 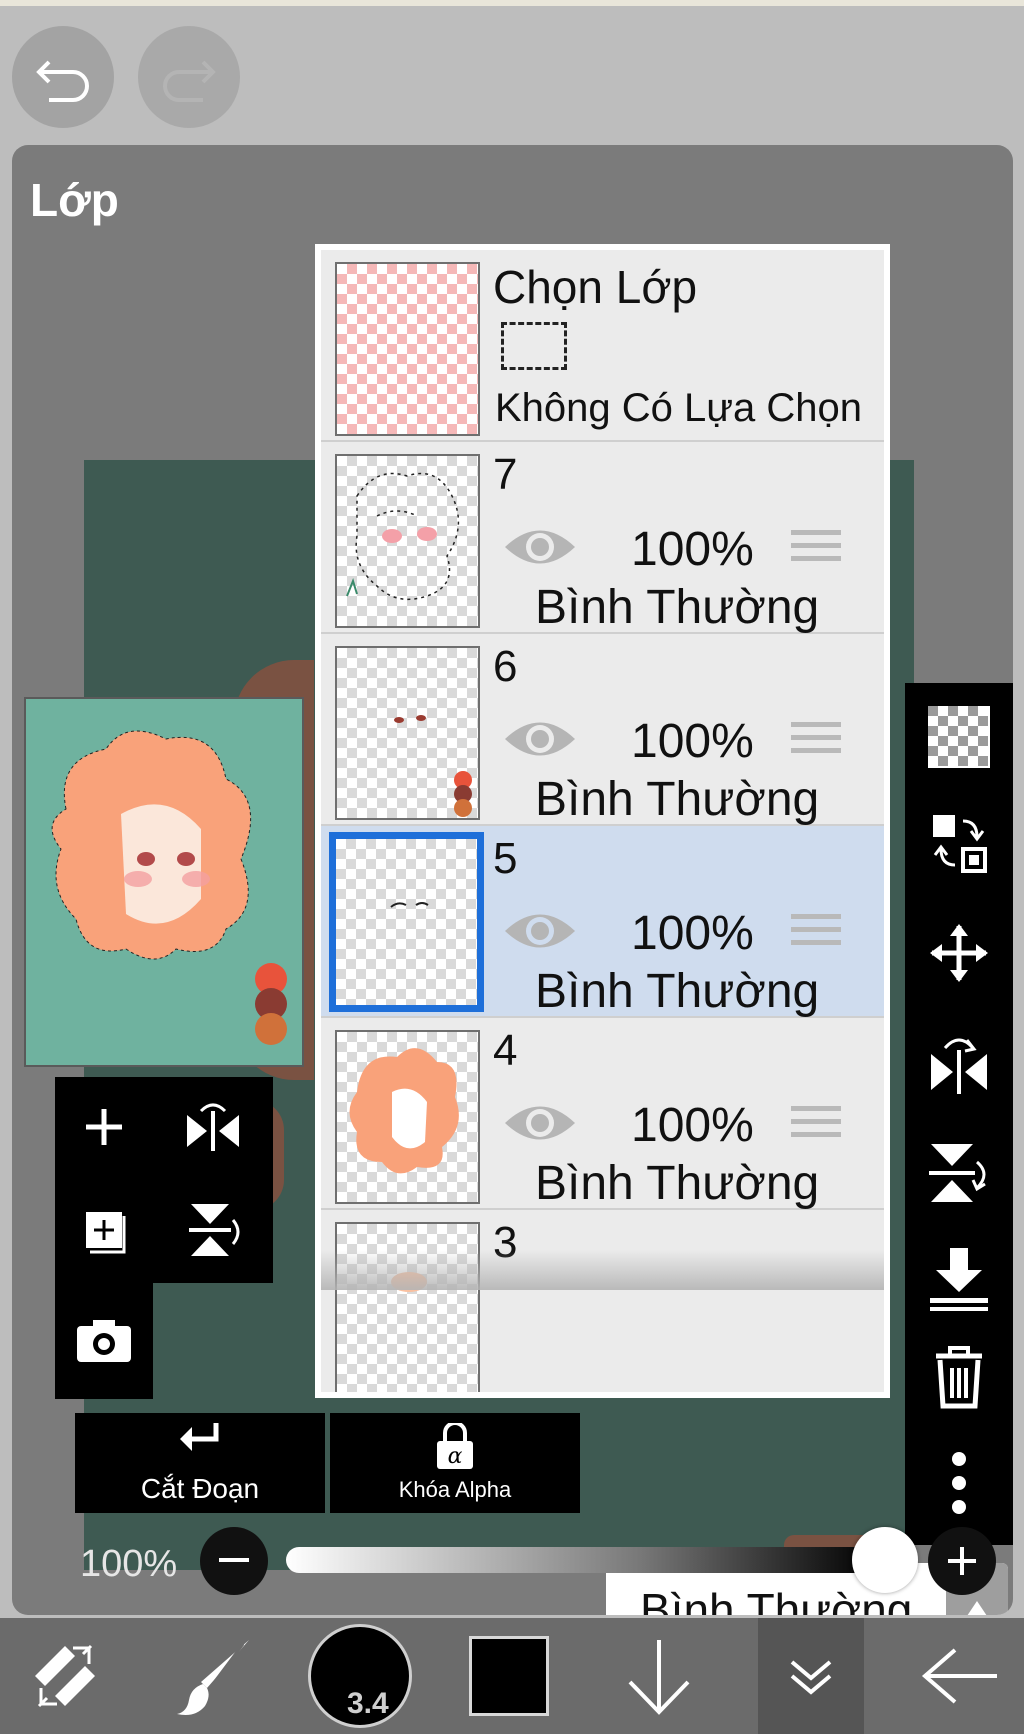 What do you see at coordinates (129, 1564) in the screenshot?
I see `opacity-value: 100%` at bounding box center [129, 1564].